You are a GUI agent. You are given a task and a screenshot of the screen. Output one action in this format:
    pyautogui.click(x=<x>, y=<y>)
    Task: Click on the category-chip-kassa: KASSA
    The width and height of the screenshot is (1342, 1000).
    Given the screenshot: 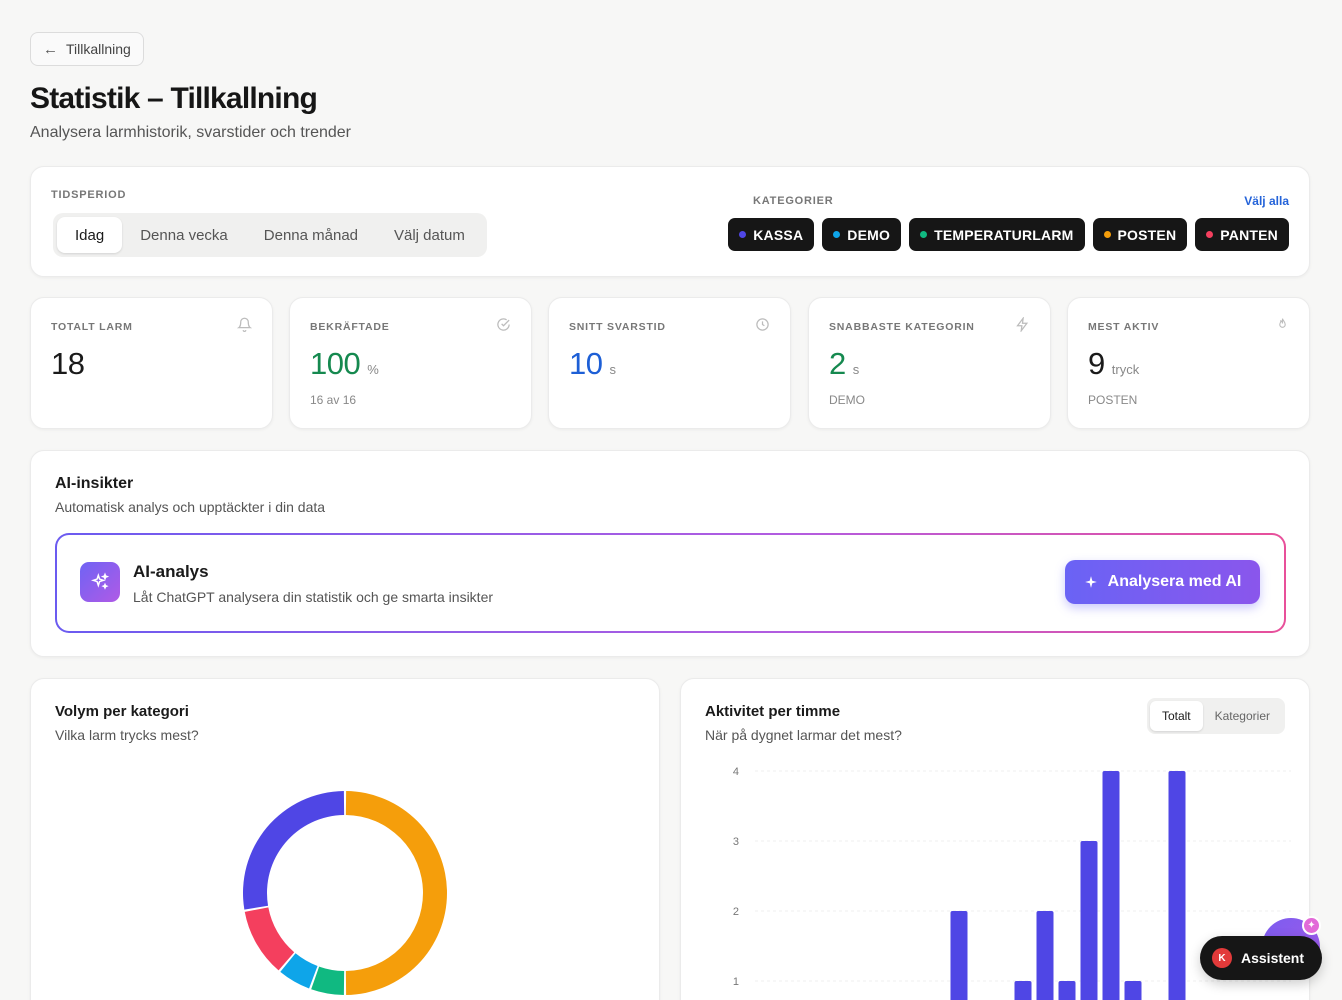 What is the action you would take?
    pyautogui.click(x=771, y=234)
    